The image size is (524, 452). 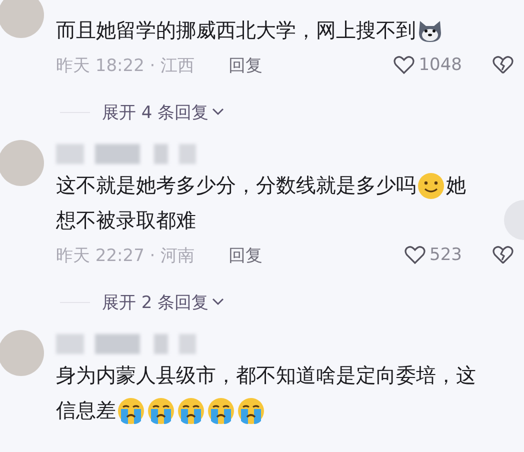 What do you see at coordinates (431, 186) in the screenshot?
I see `smiling-face-emoji-icon` at bounding box center [431, 186].